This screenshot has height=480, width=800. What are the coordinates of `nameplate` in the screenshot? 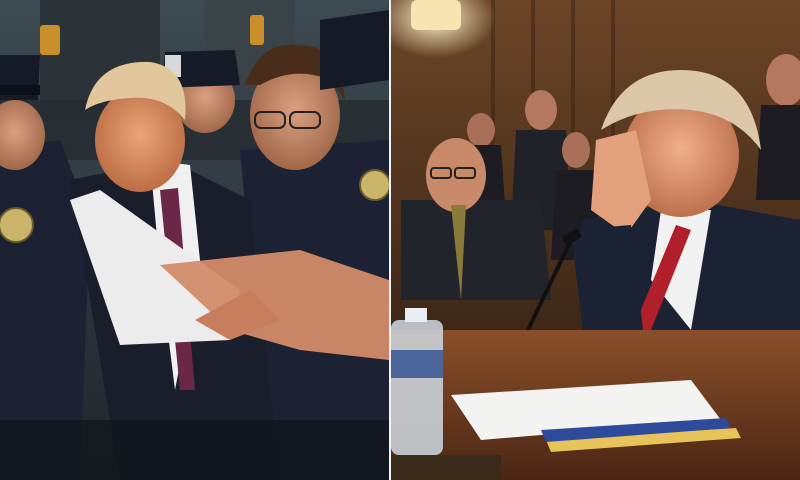 It's located at (446, 467).